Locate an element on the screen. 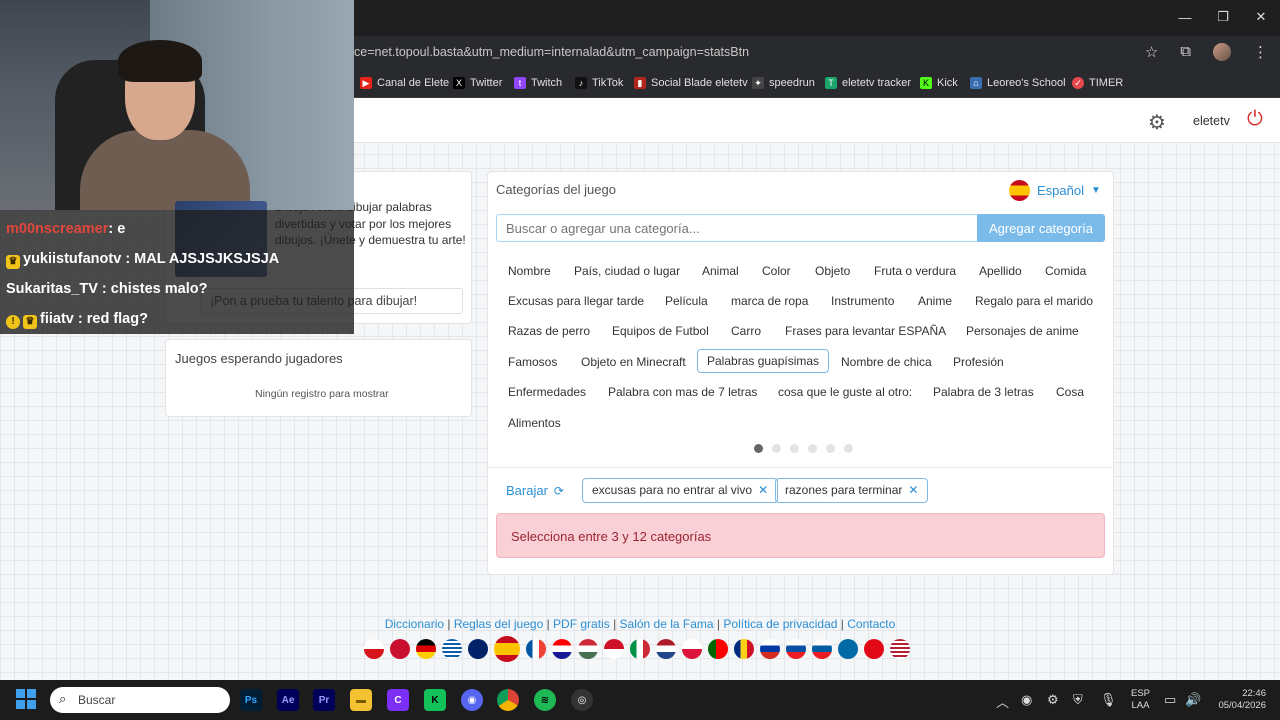  denmark-flag-icon is located at coordinates (400, 649).